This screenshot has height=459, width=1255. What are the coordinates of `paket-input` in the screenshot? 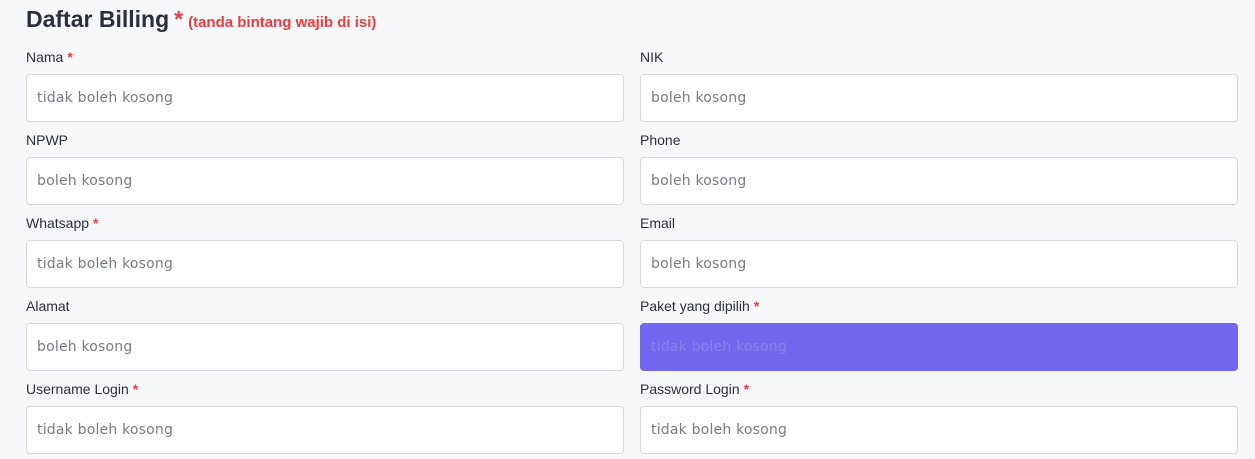 It's located at (939, 347).